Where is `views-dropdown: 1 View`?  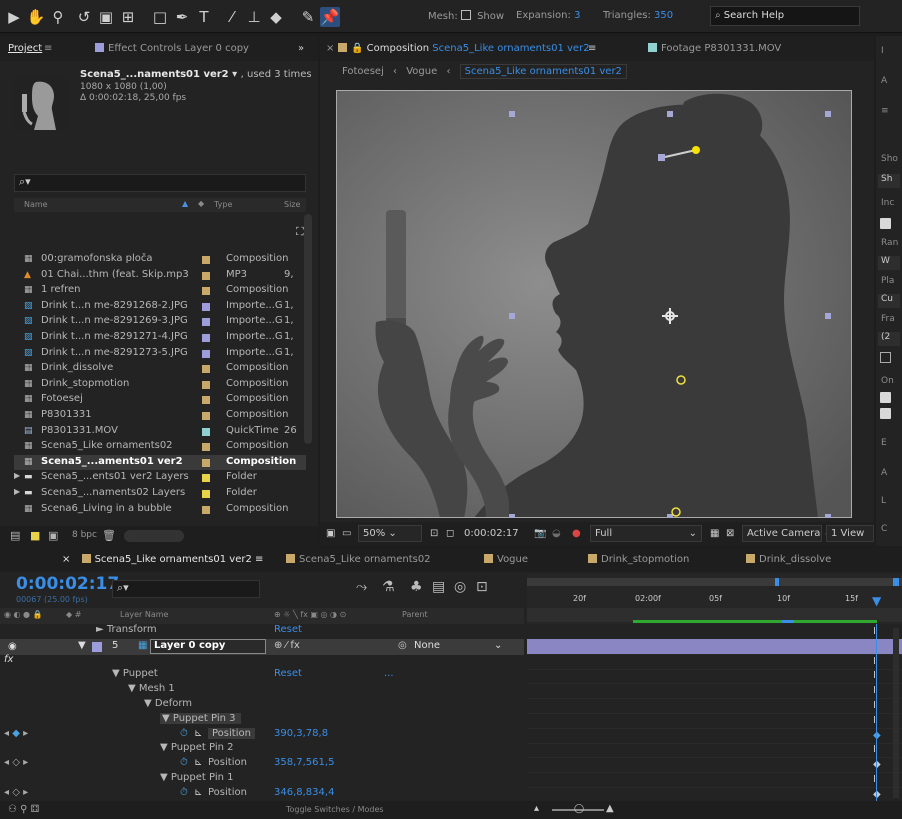
views-dropdown: 1 View is located at coordinates (850, 533).